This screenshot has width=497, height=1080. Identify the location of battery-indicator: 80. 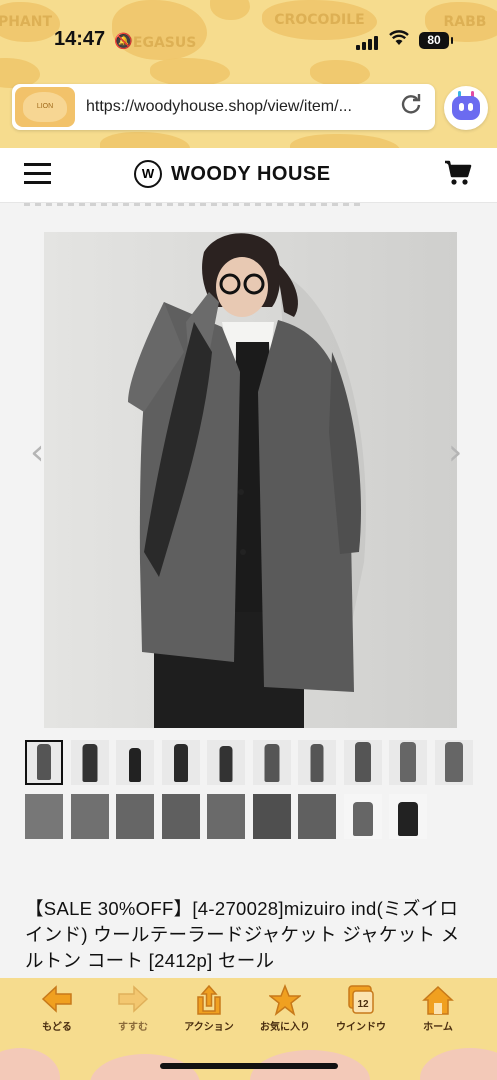
(436, 40).